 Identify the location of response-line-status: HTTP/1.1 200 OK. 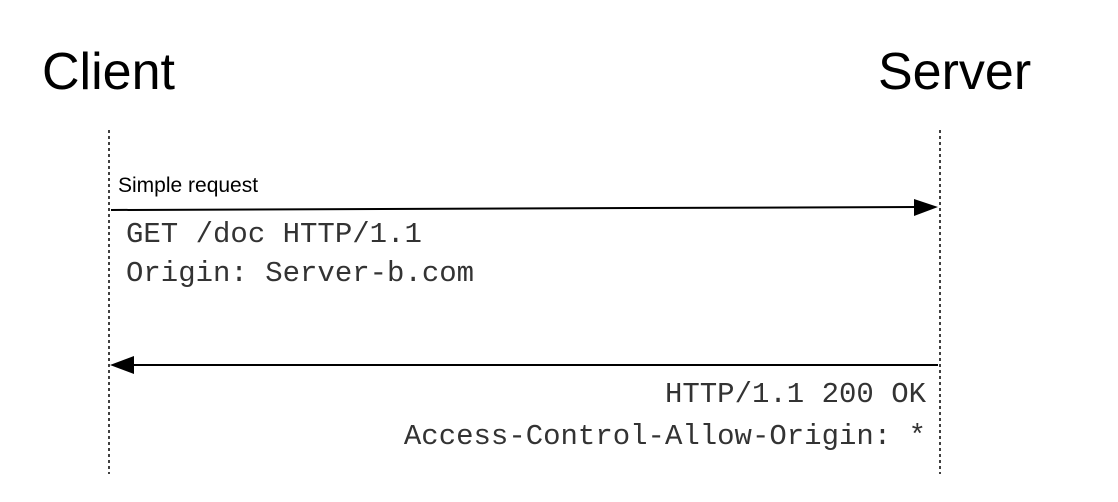
(795, 394).